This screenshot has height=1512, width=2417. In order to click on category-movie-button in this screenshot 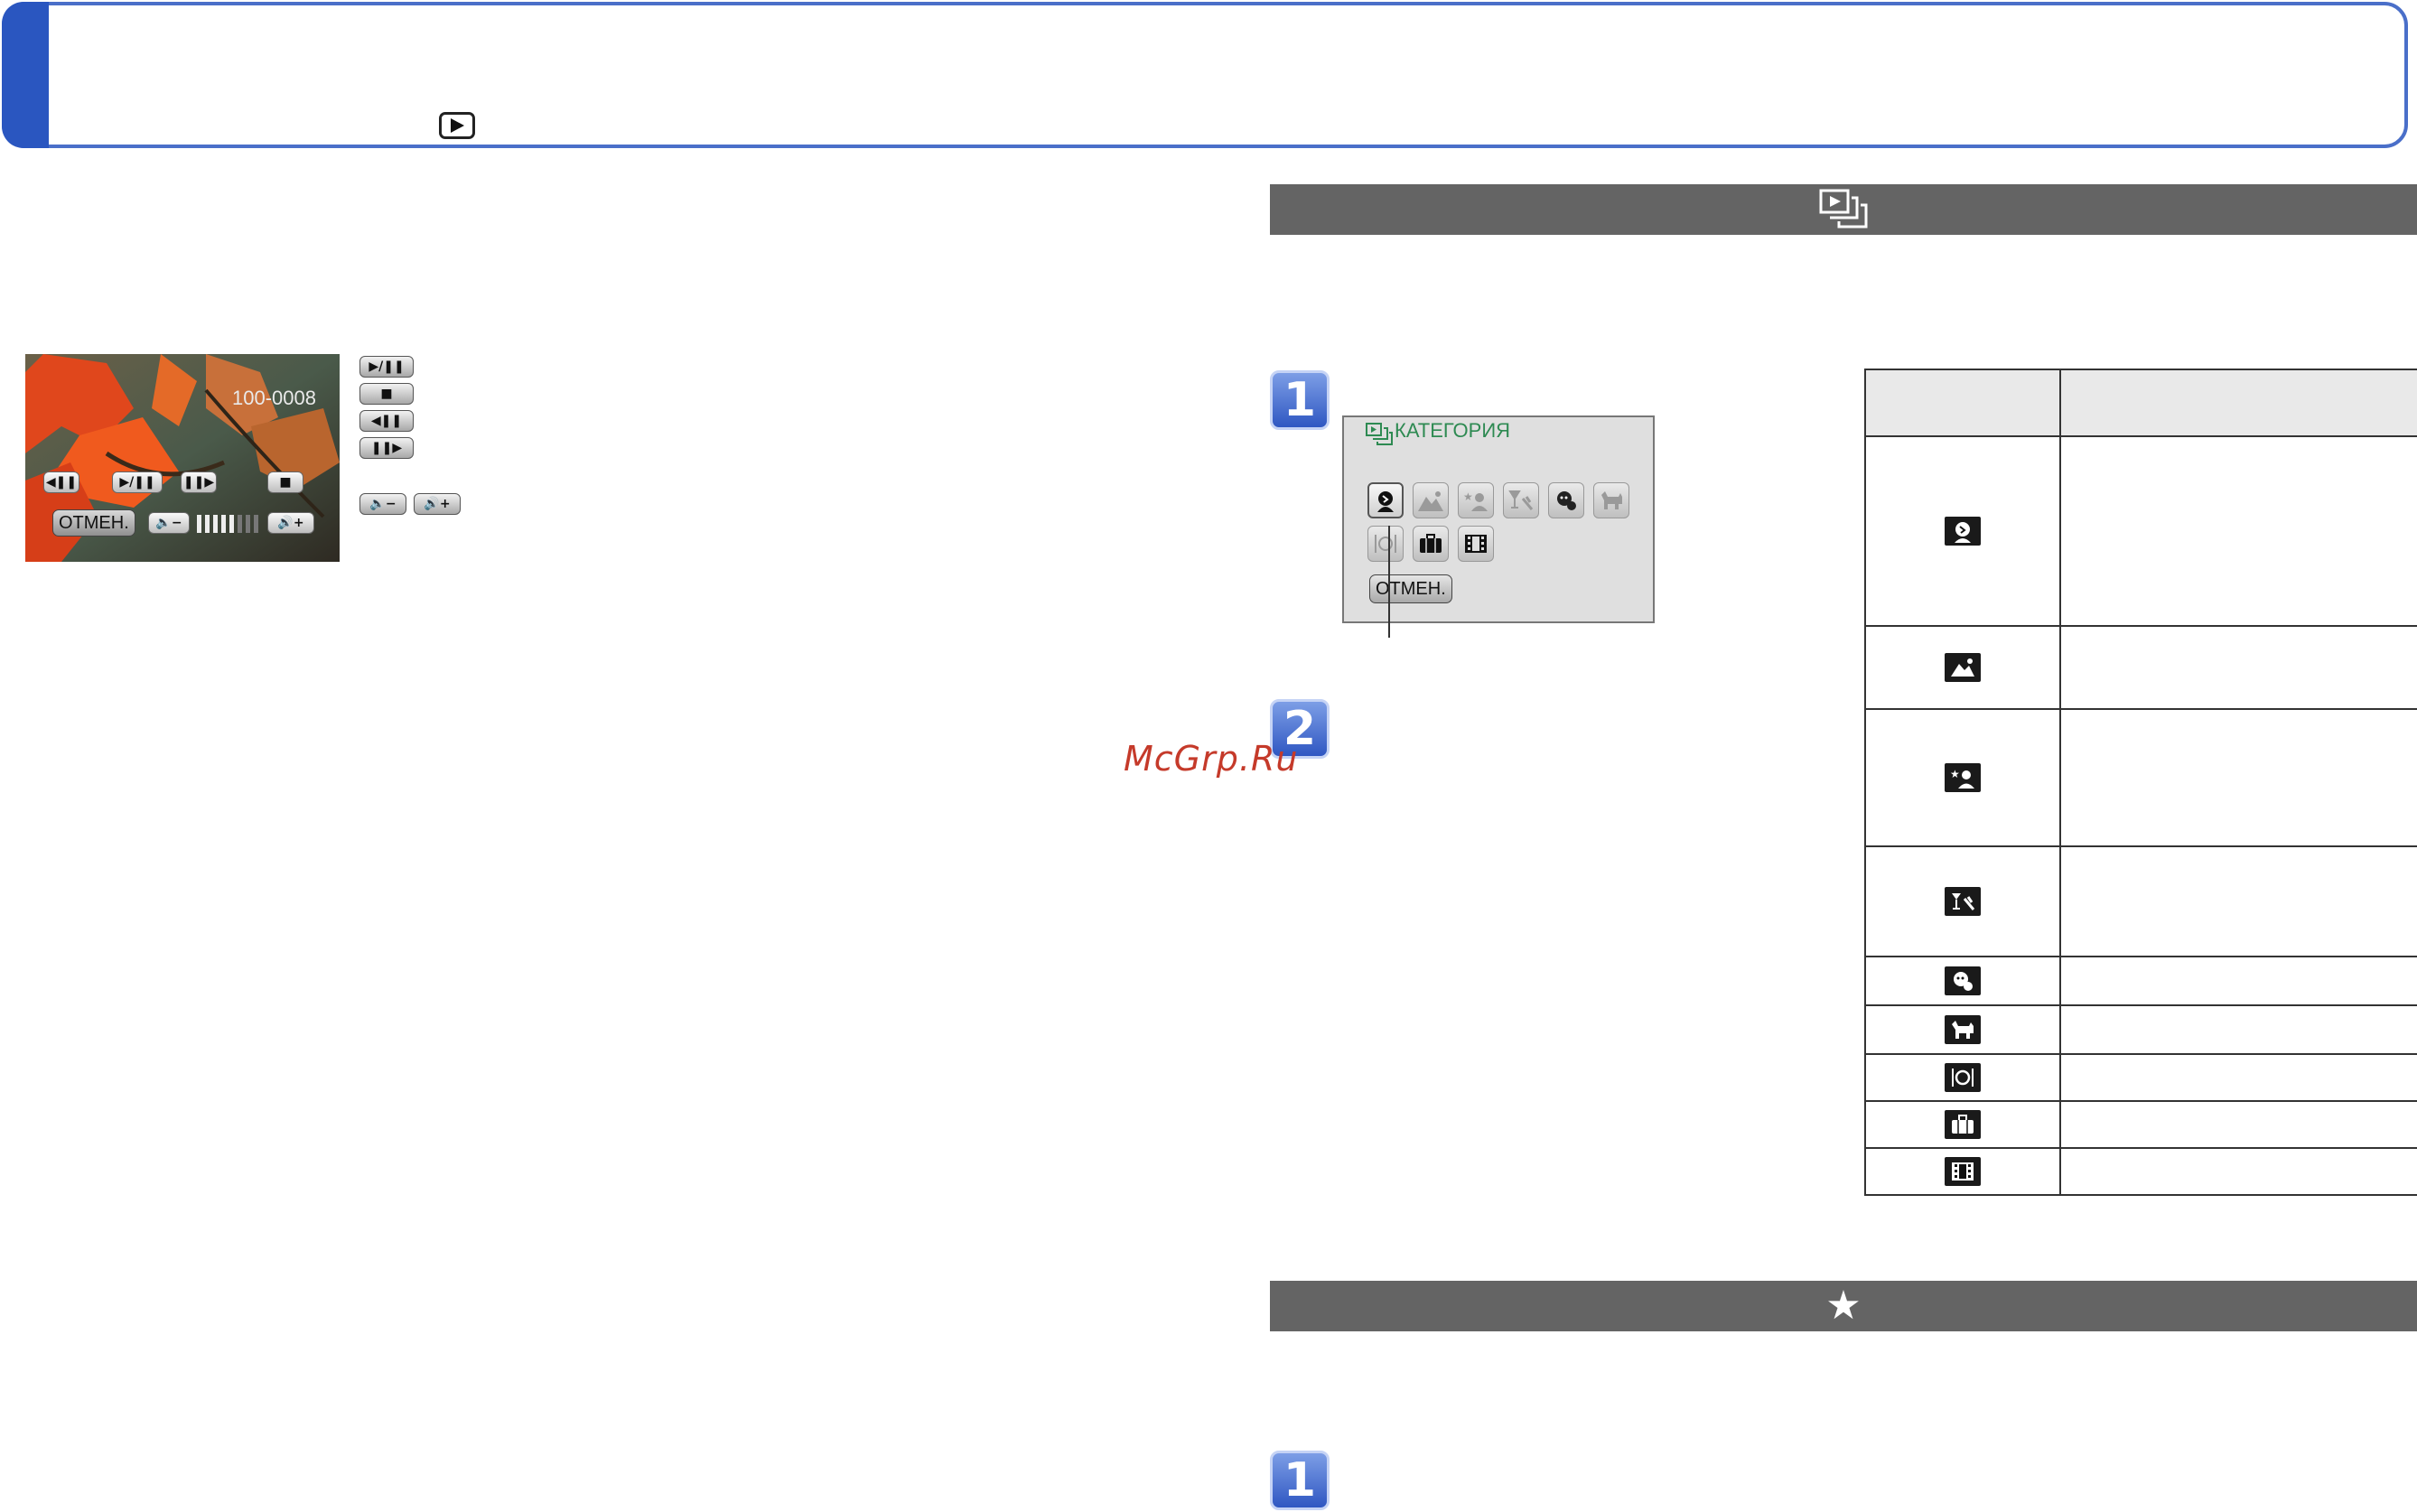, I will do `click(1476, 544)`.